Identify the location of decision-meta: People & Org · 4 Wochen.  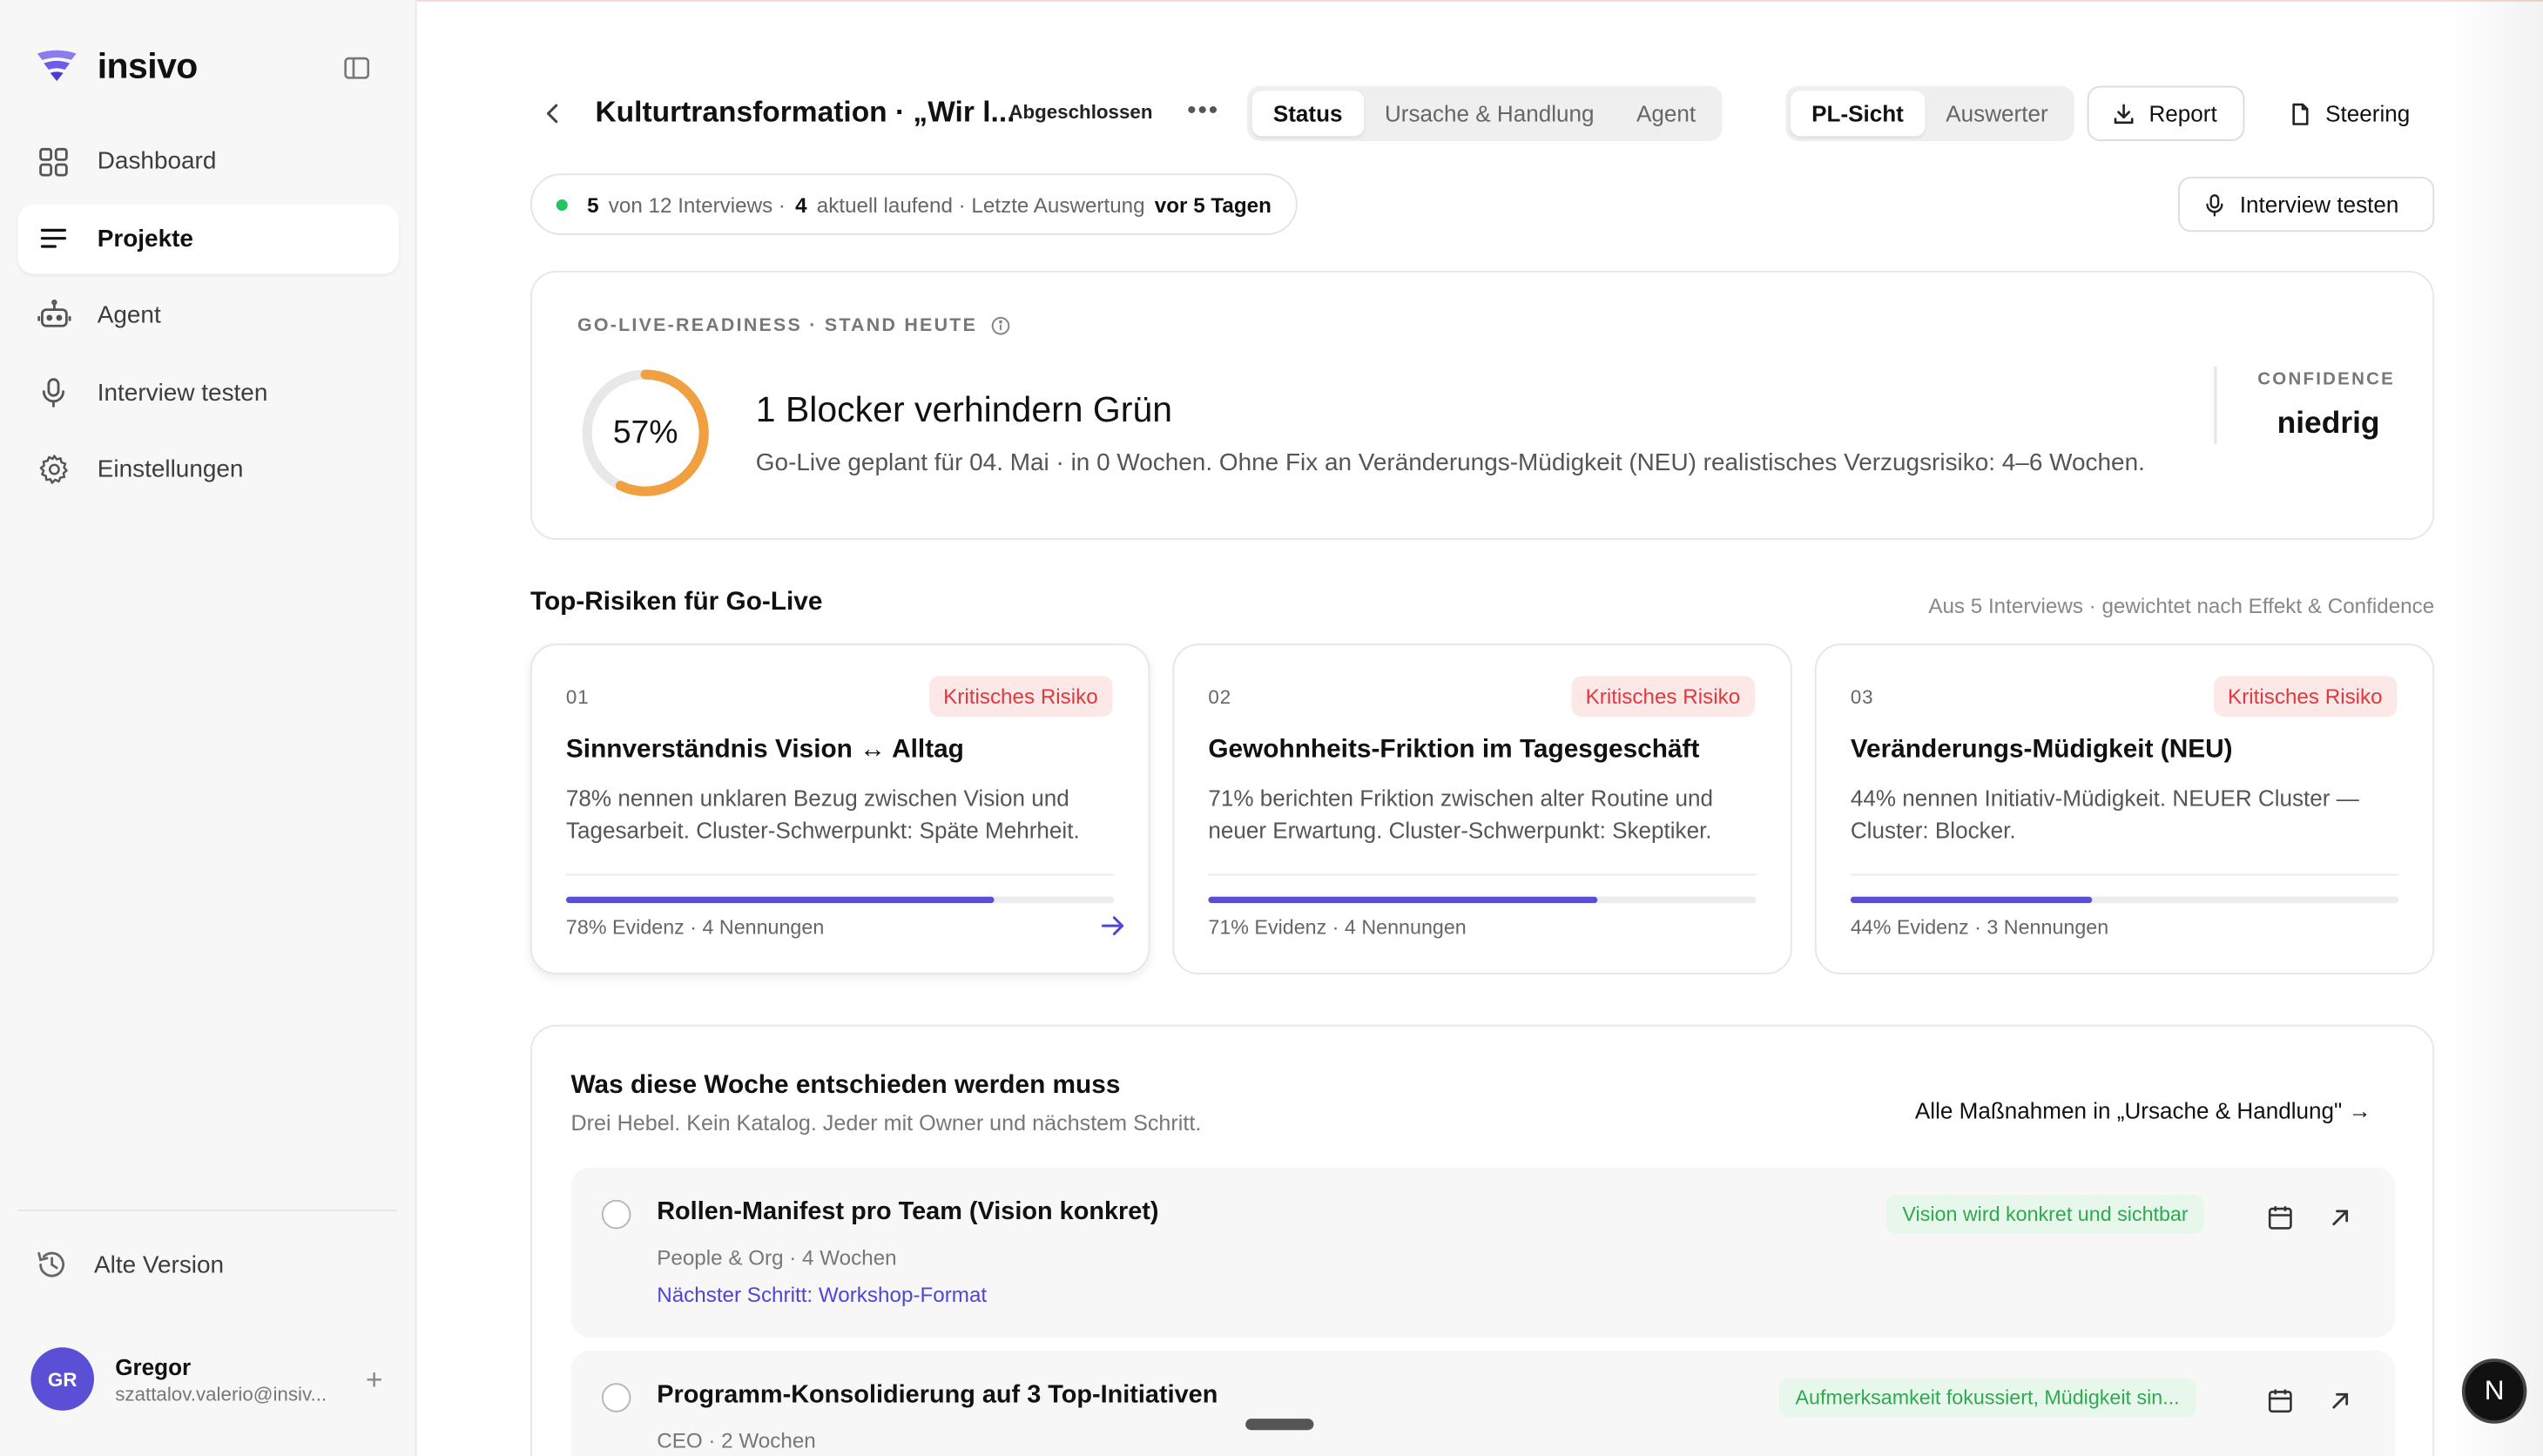
(777, 1257).